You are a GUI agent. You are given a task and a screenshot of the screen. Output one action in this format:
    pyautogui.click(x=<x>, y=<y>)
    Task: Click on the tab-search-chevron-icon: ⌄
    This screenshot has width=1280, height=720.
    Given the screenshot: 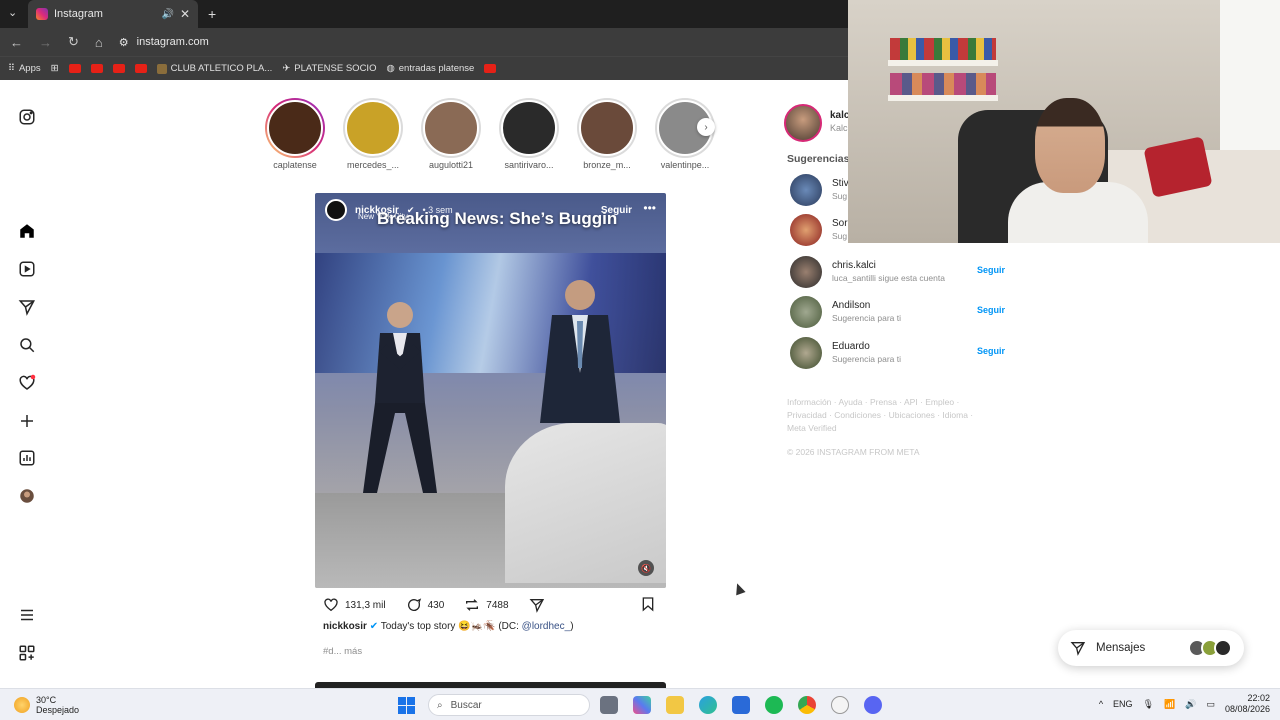 What is the action you would take?
    pyautogui.click(x=12, y=12)
    